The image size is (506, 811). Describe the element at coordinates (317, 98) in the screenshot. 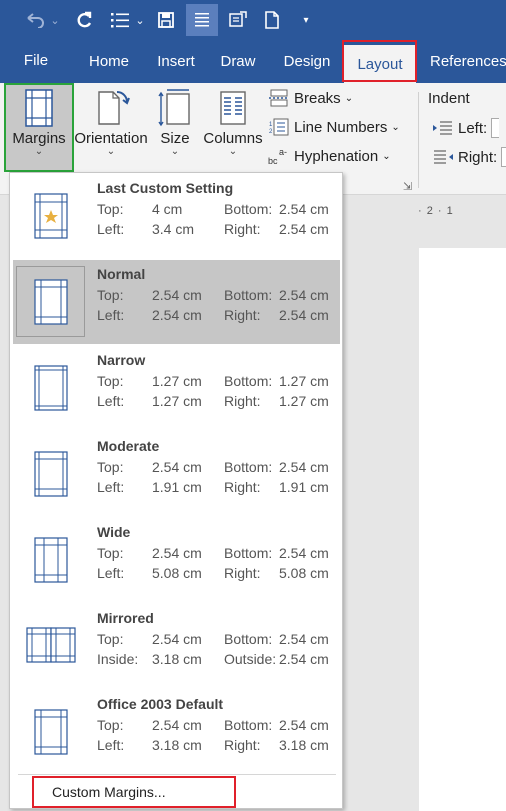

I see `breaks-label: Breaks` at that location.